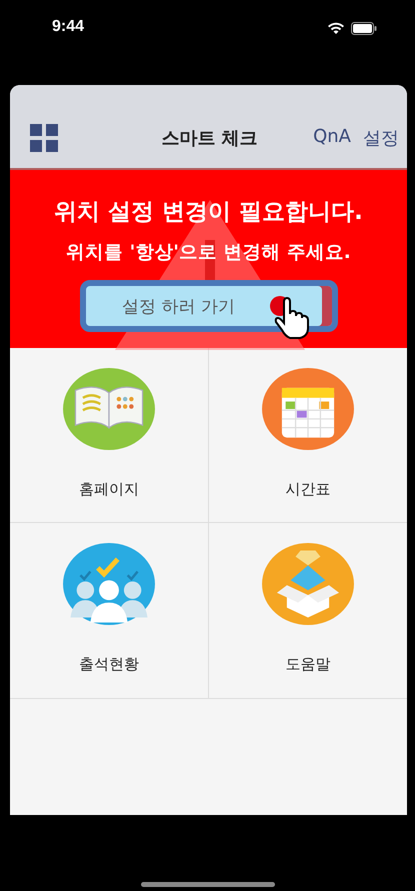 The height and width of the screenshot is (891, 415). I want to click on menu-tile: 홈페이지, so click(109, 435).